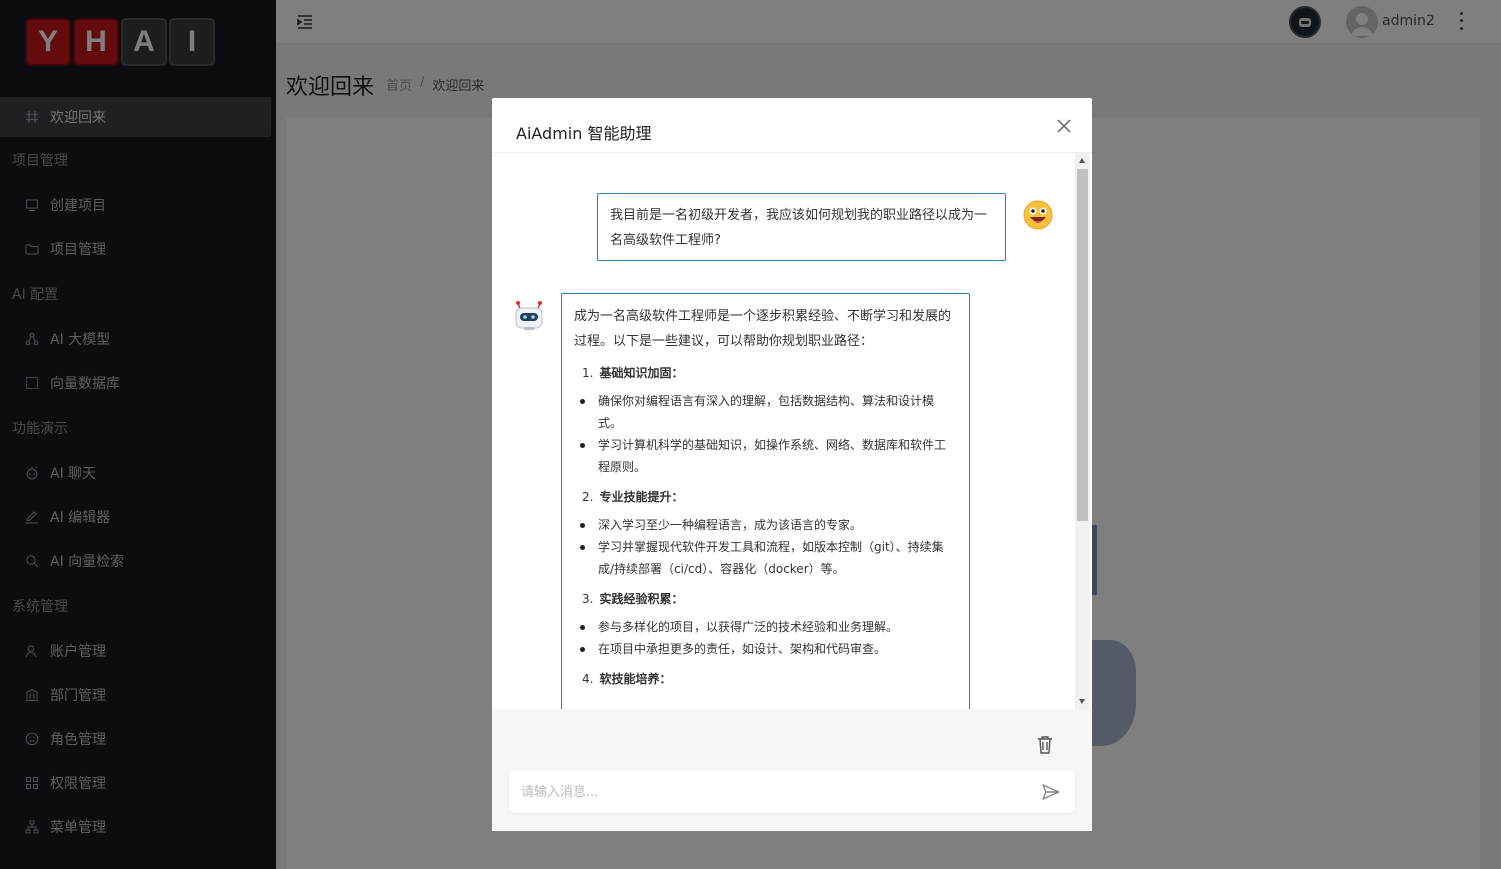 This screenshot has width=1501, height=869. What do you see at coordinates (801, 227) in the screenshot?
I see `user-message: 我目前是一名初级开发者，我应该如何规划我的职业路径以成为一名高级软件工程师?` at bounding box center [801, 227].